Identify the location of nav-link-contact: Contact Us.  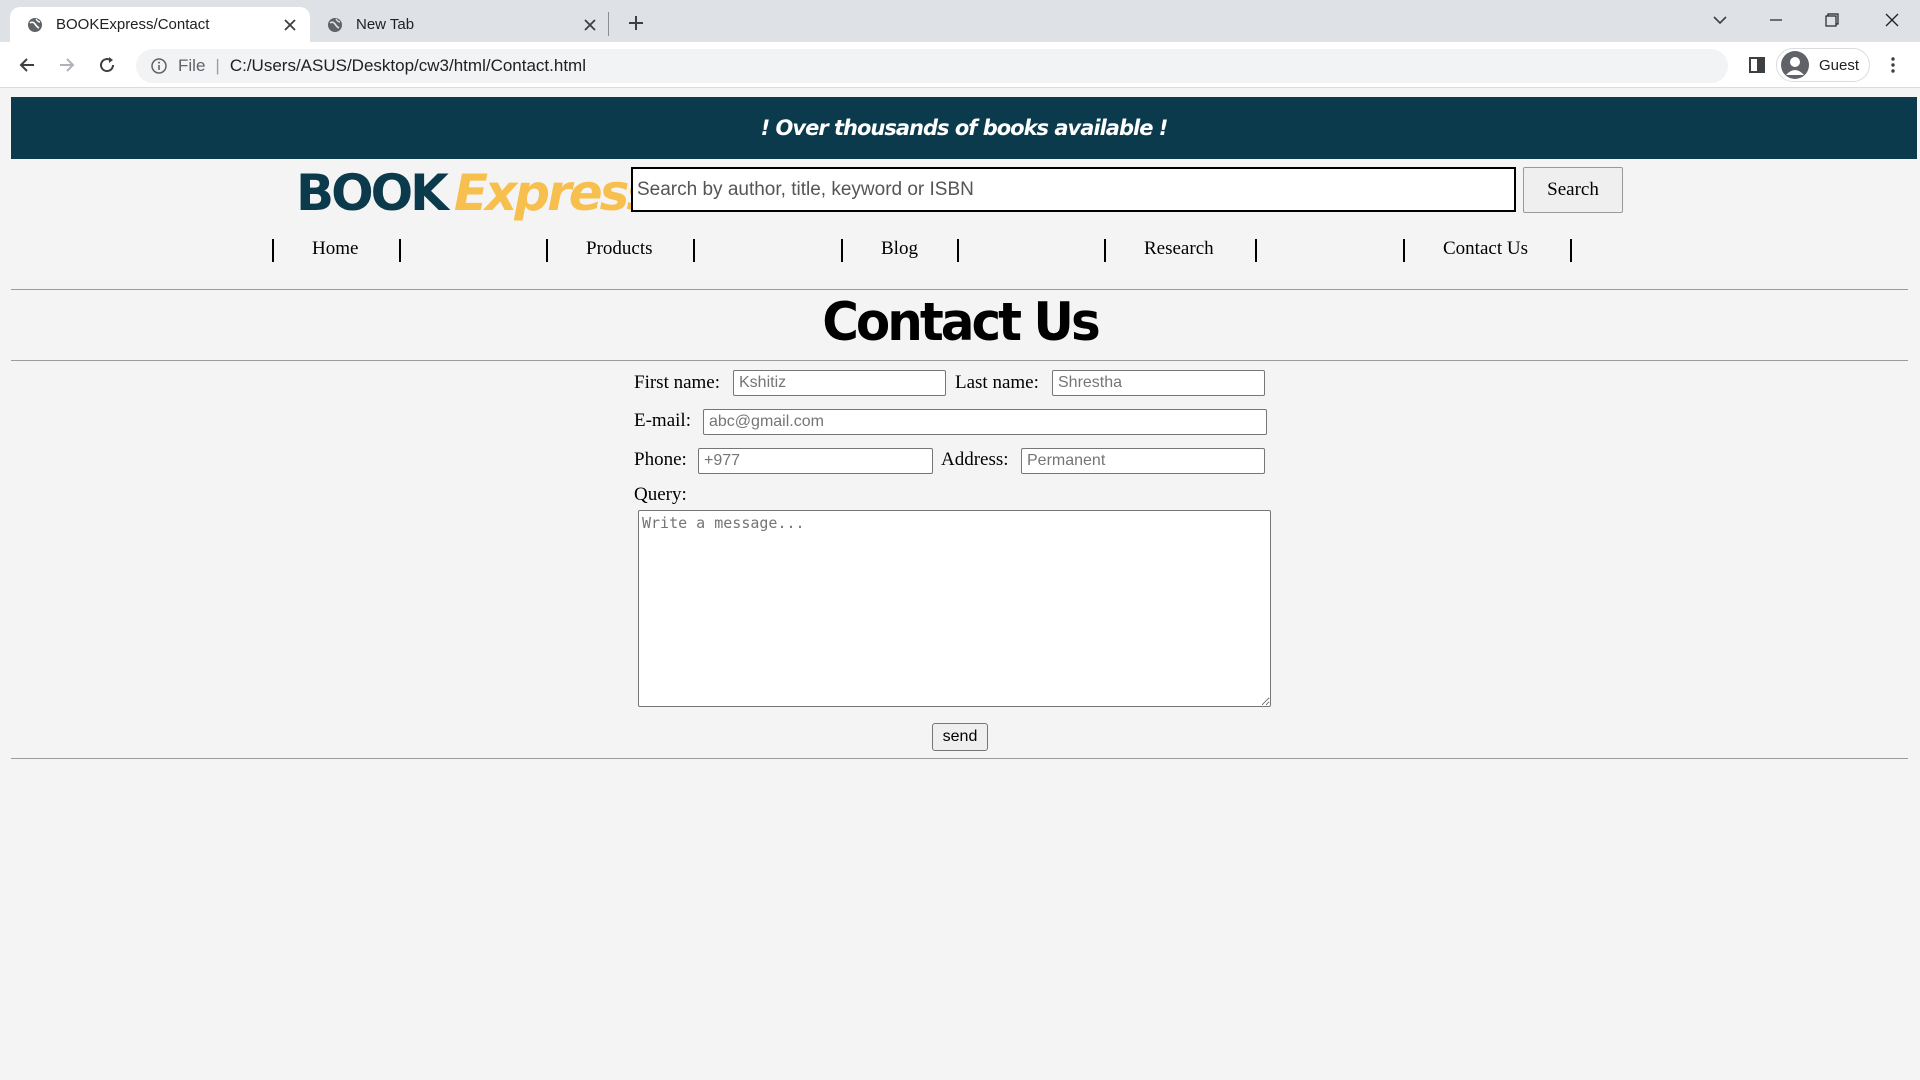
(1485, 249).